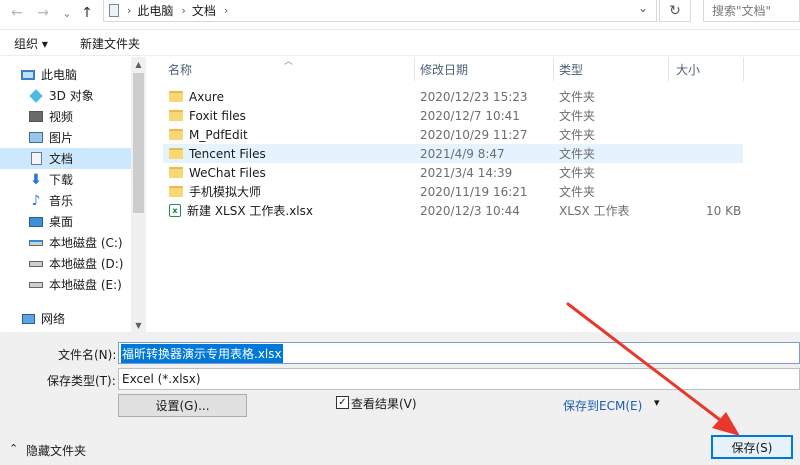  What do you see at coordinates (470, 210) in the screenshot?
I see `file-date: 2020/12/3 10:44` at bounding box center [470, 210].